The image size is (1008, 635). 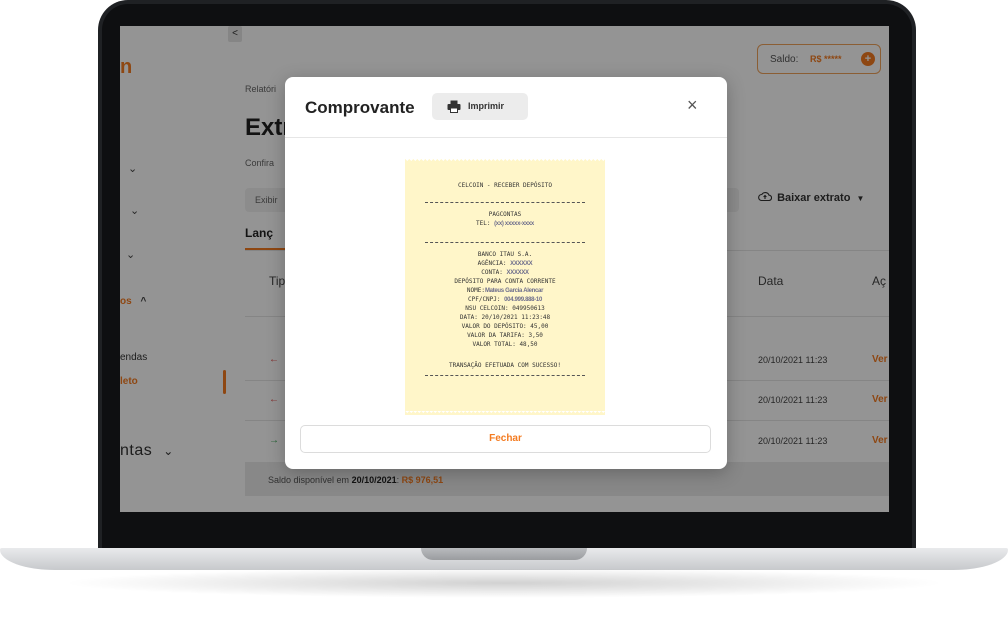 What do you see at coordinates (454, 106) in the screenshot?
I see `printer-icon` at bounding box center [454, 106].